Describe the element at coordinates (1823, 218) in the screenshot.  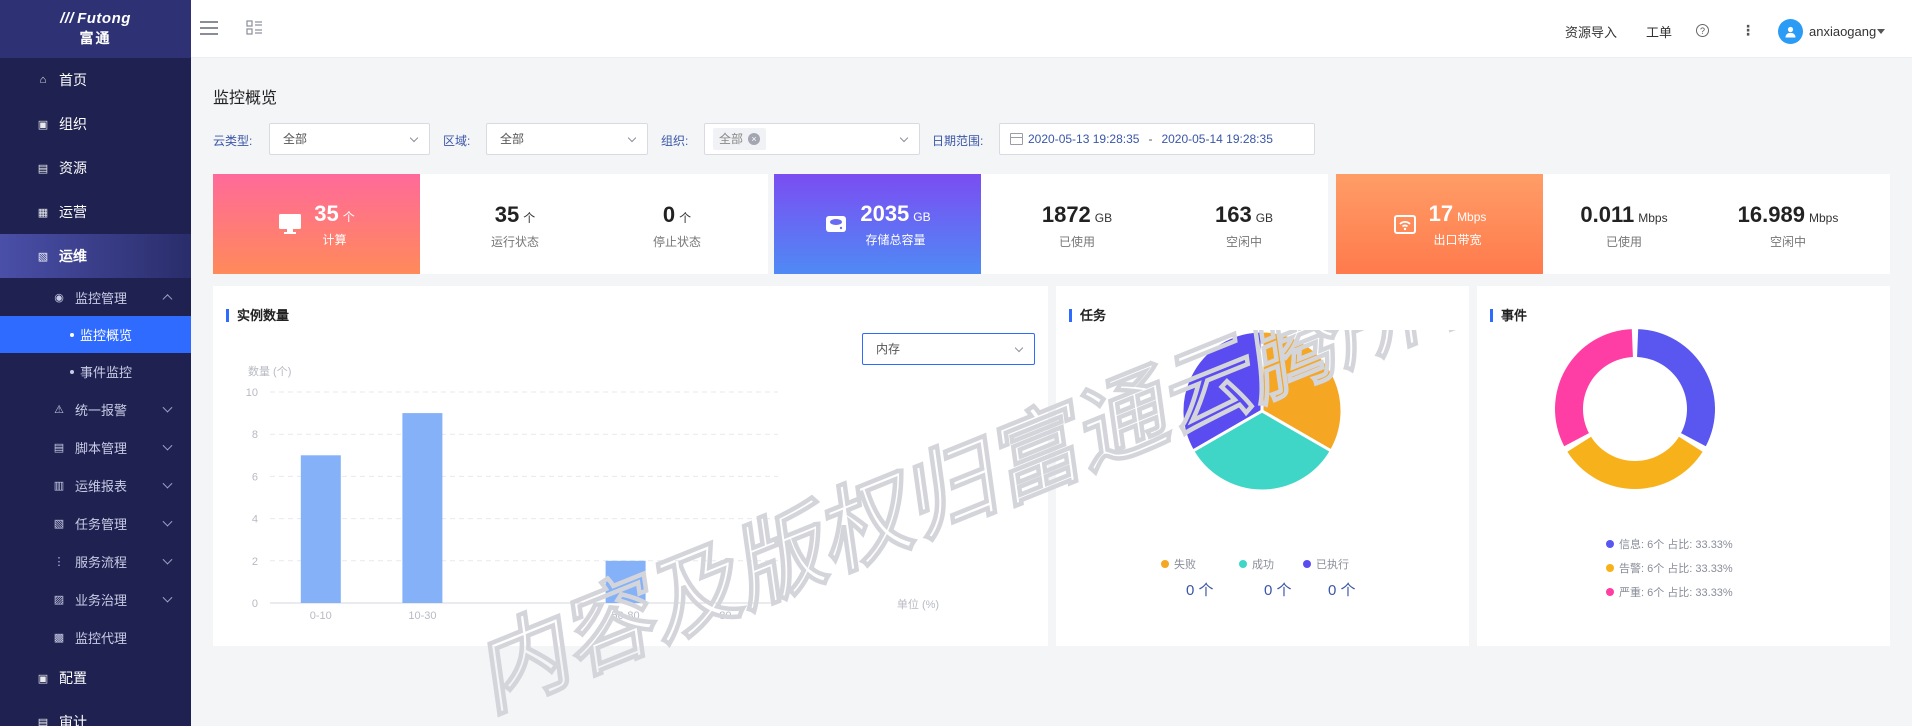
I see `bandwidth-free-unit: Mbps` at that location.